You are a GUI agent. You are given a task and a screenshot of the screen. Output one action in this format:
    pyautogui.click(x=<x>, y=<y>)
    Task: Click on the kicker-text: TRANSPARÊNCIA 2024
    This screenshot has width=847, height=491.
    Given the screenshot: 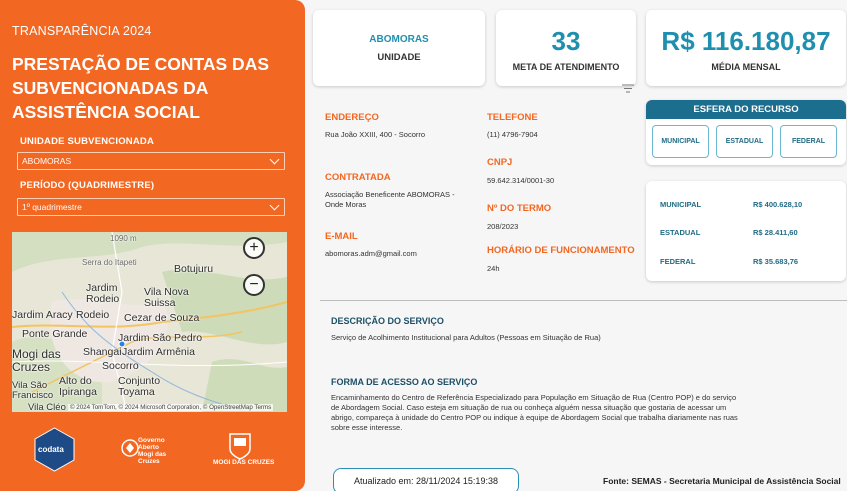 What is the action you would take?
    pyautogui.click(x=82, y=31)
    